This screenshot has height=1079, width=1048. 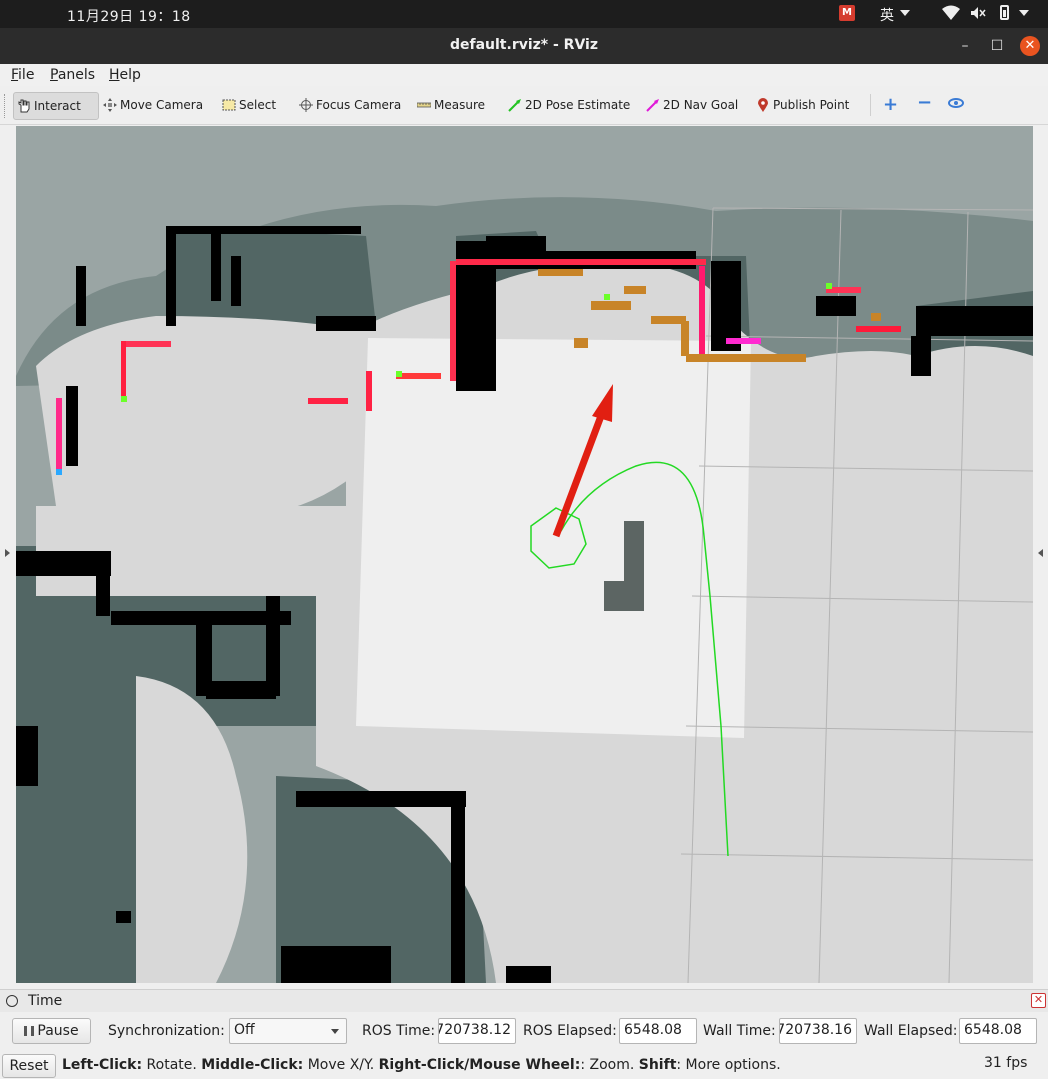 I want to click on system-top-bar: 11月29日 19：18 M 英, so click(x=524, y=14).